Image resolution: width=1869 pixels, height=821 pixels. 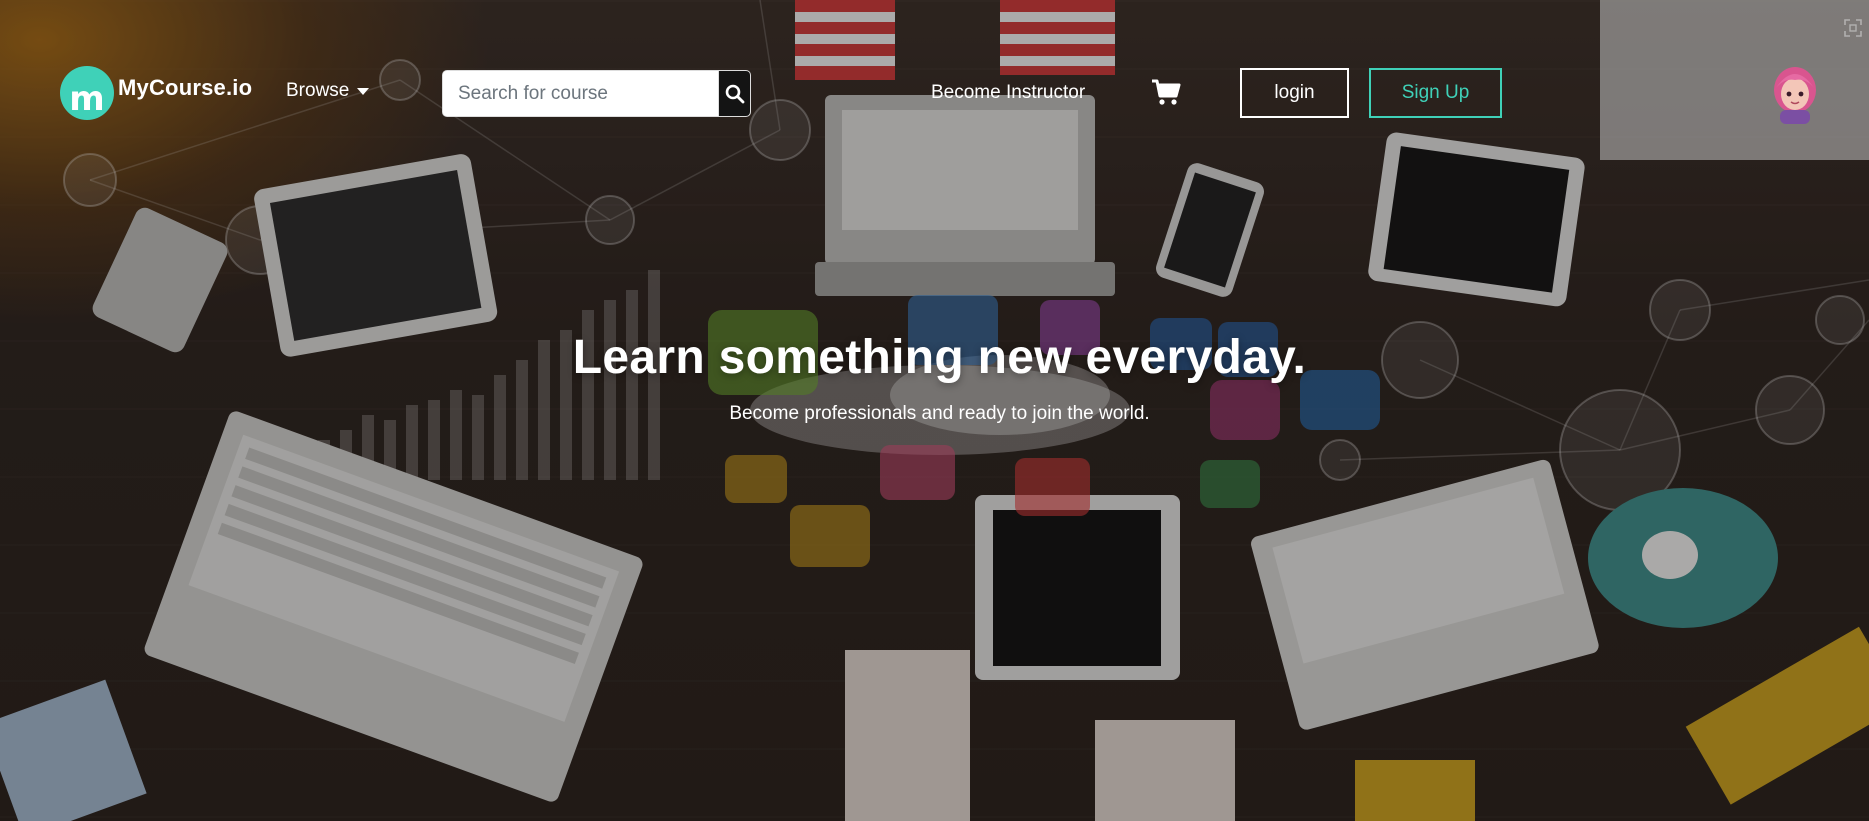 What do you see at coordinates (1853, 30) in the screenshot?
I see `fullscreen-icon` at bounding box center [1853, 30].